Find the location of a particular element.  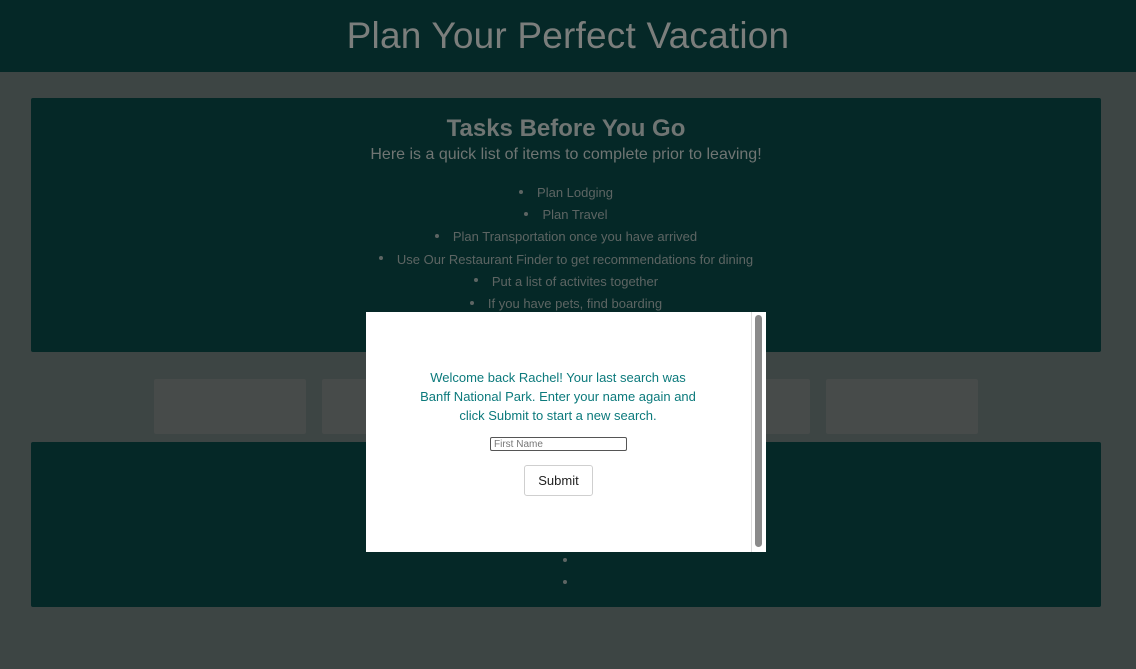

task-item-label: Put a list of activites together is located at coordinates (575, 281).